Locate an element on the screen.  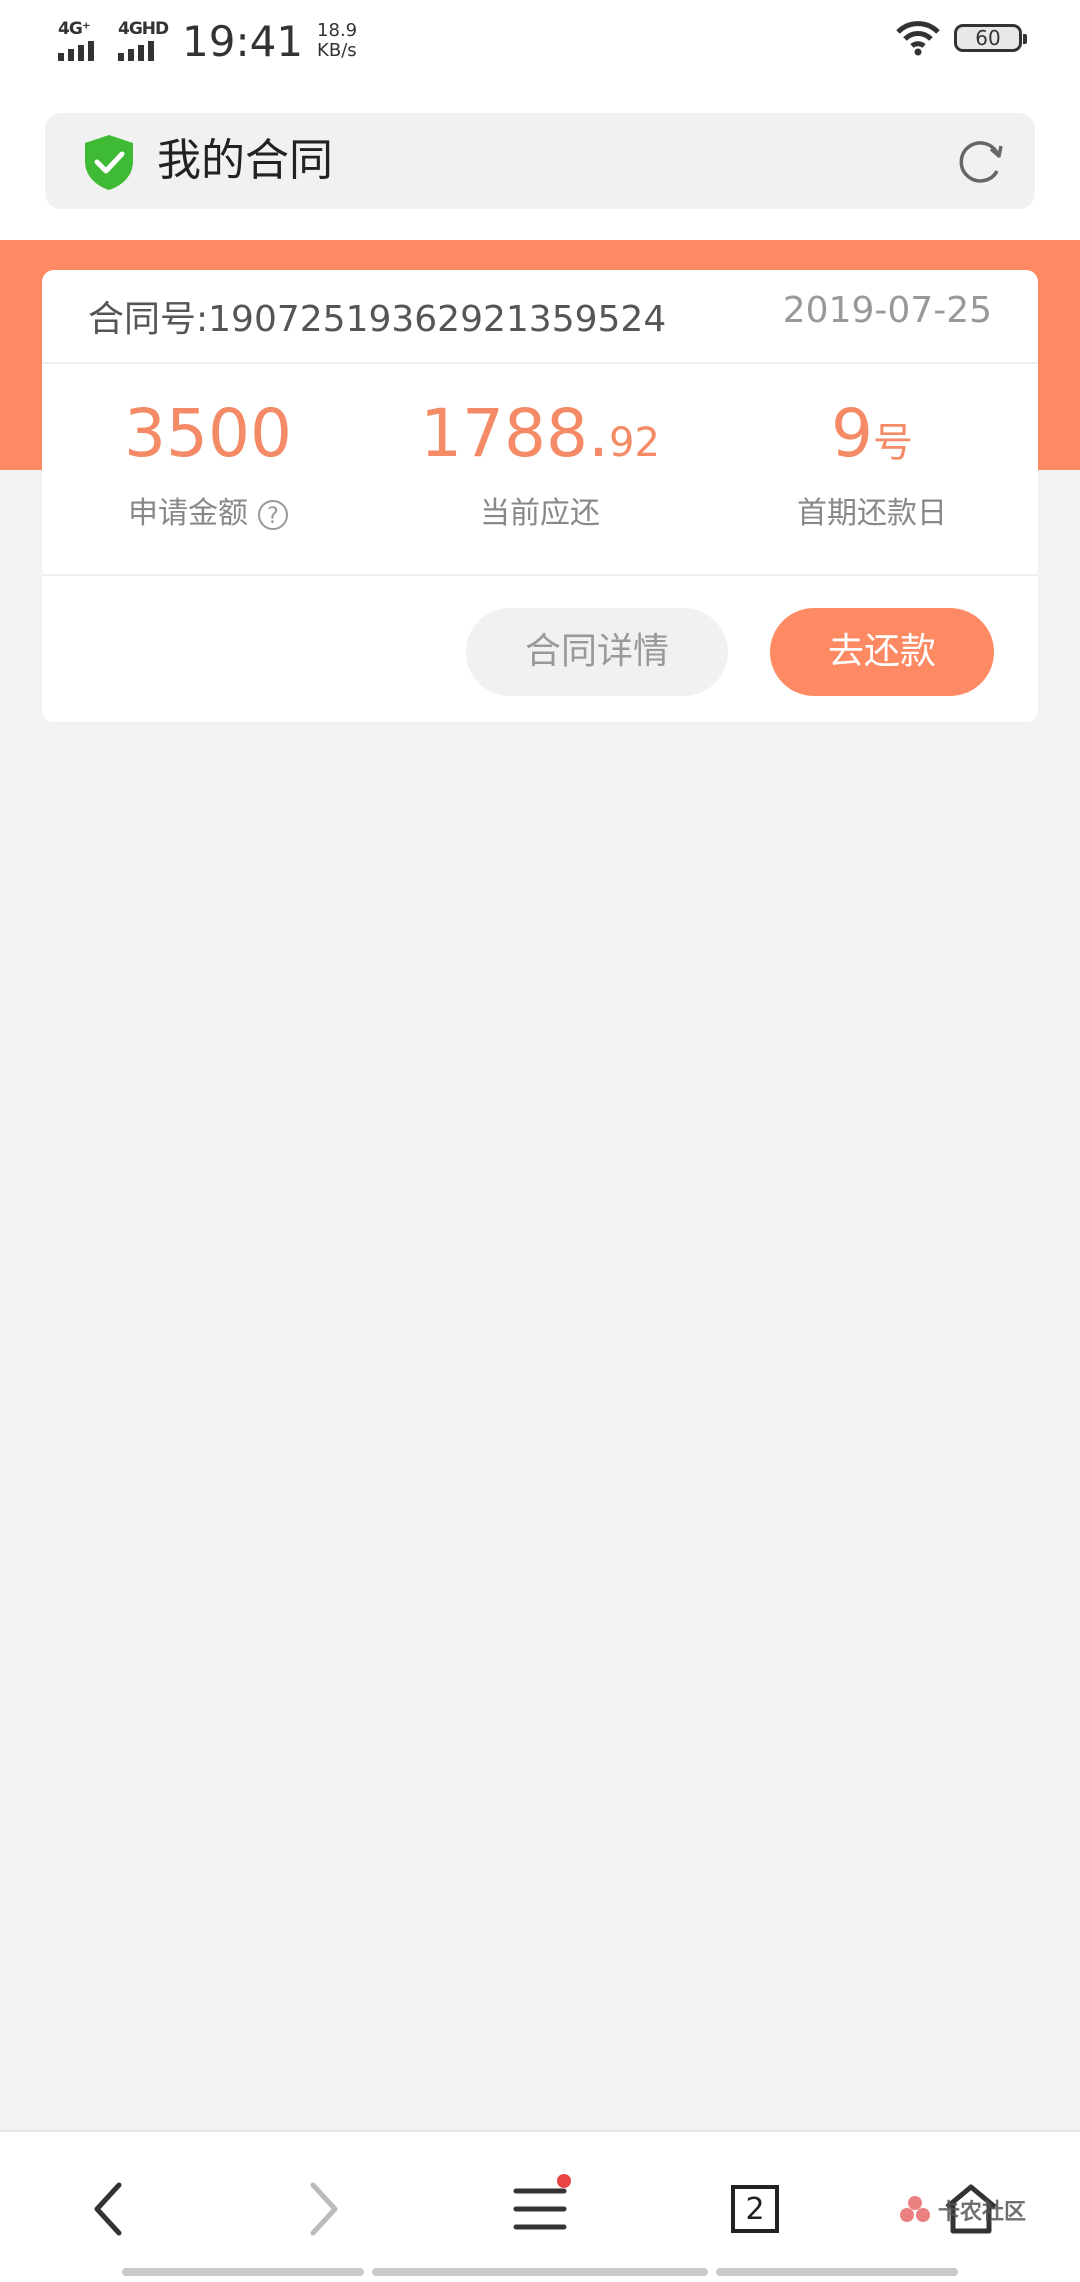
current-due-label: 当前应还 is located at coordinates (540, 513).